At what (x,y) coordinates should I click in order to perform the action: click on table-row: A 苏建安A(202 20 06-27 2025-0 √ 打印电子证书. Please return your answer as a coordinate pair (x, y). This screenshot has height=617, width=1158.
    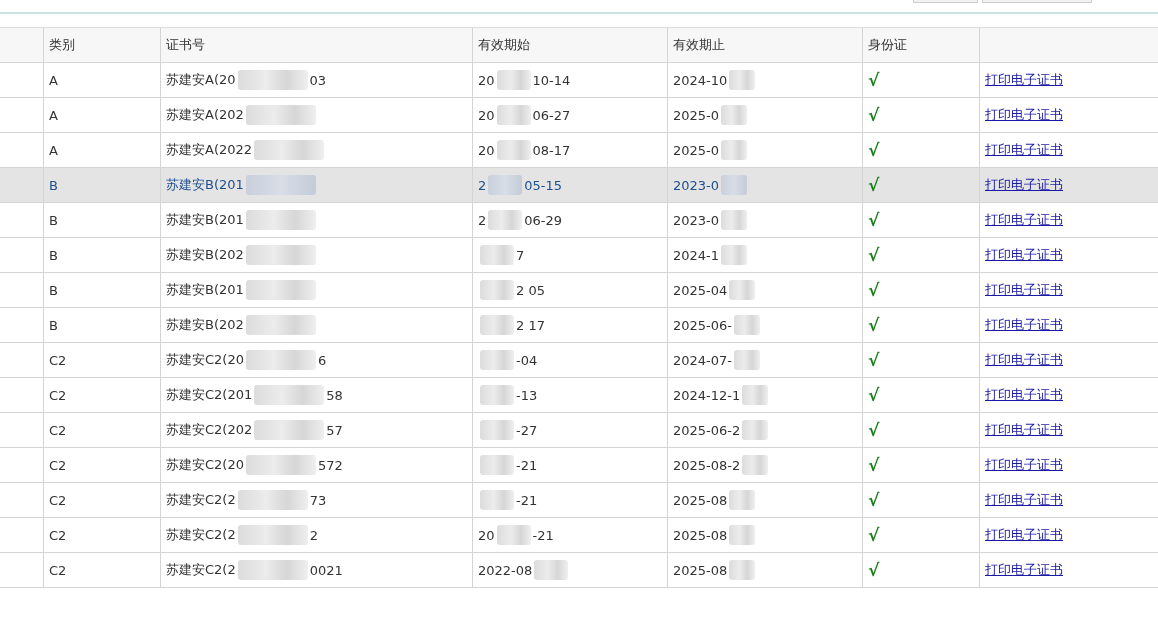
    Looking at the image, I should click on (579, 115).